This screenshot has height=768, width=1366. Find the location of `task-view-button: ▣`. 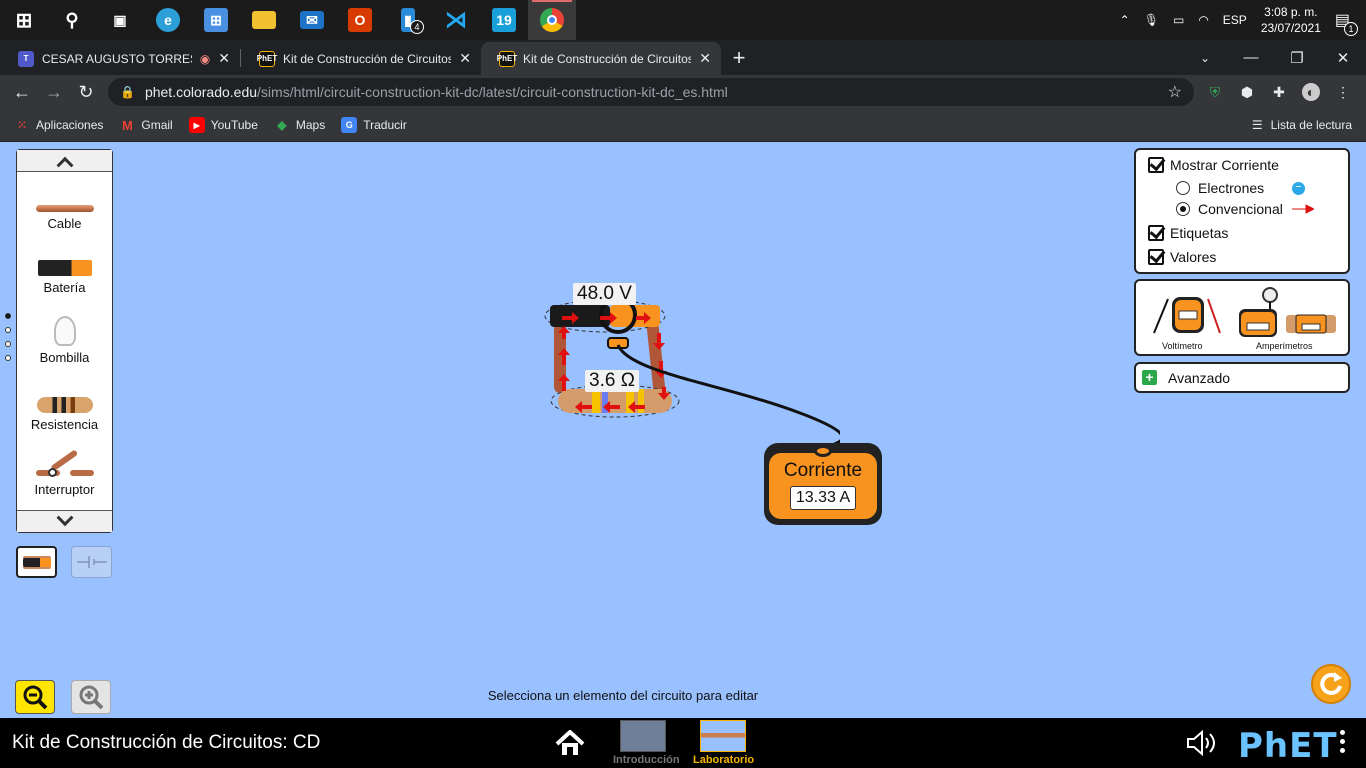

task-view-button: ▣ is located at coordinates (120, 20).